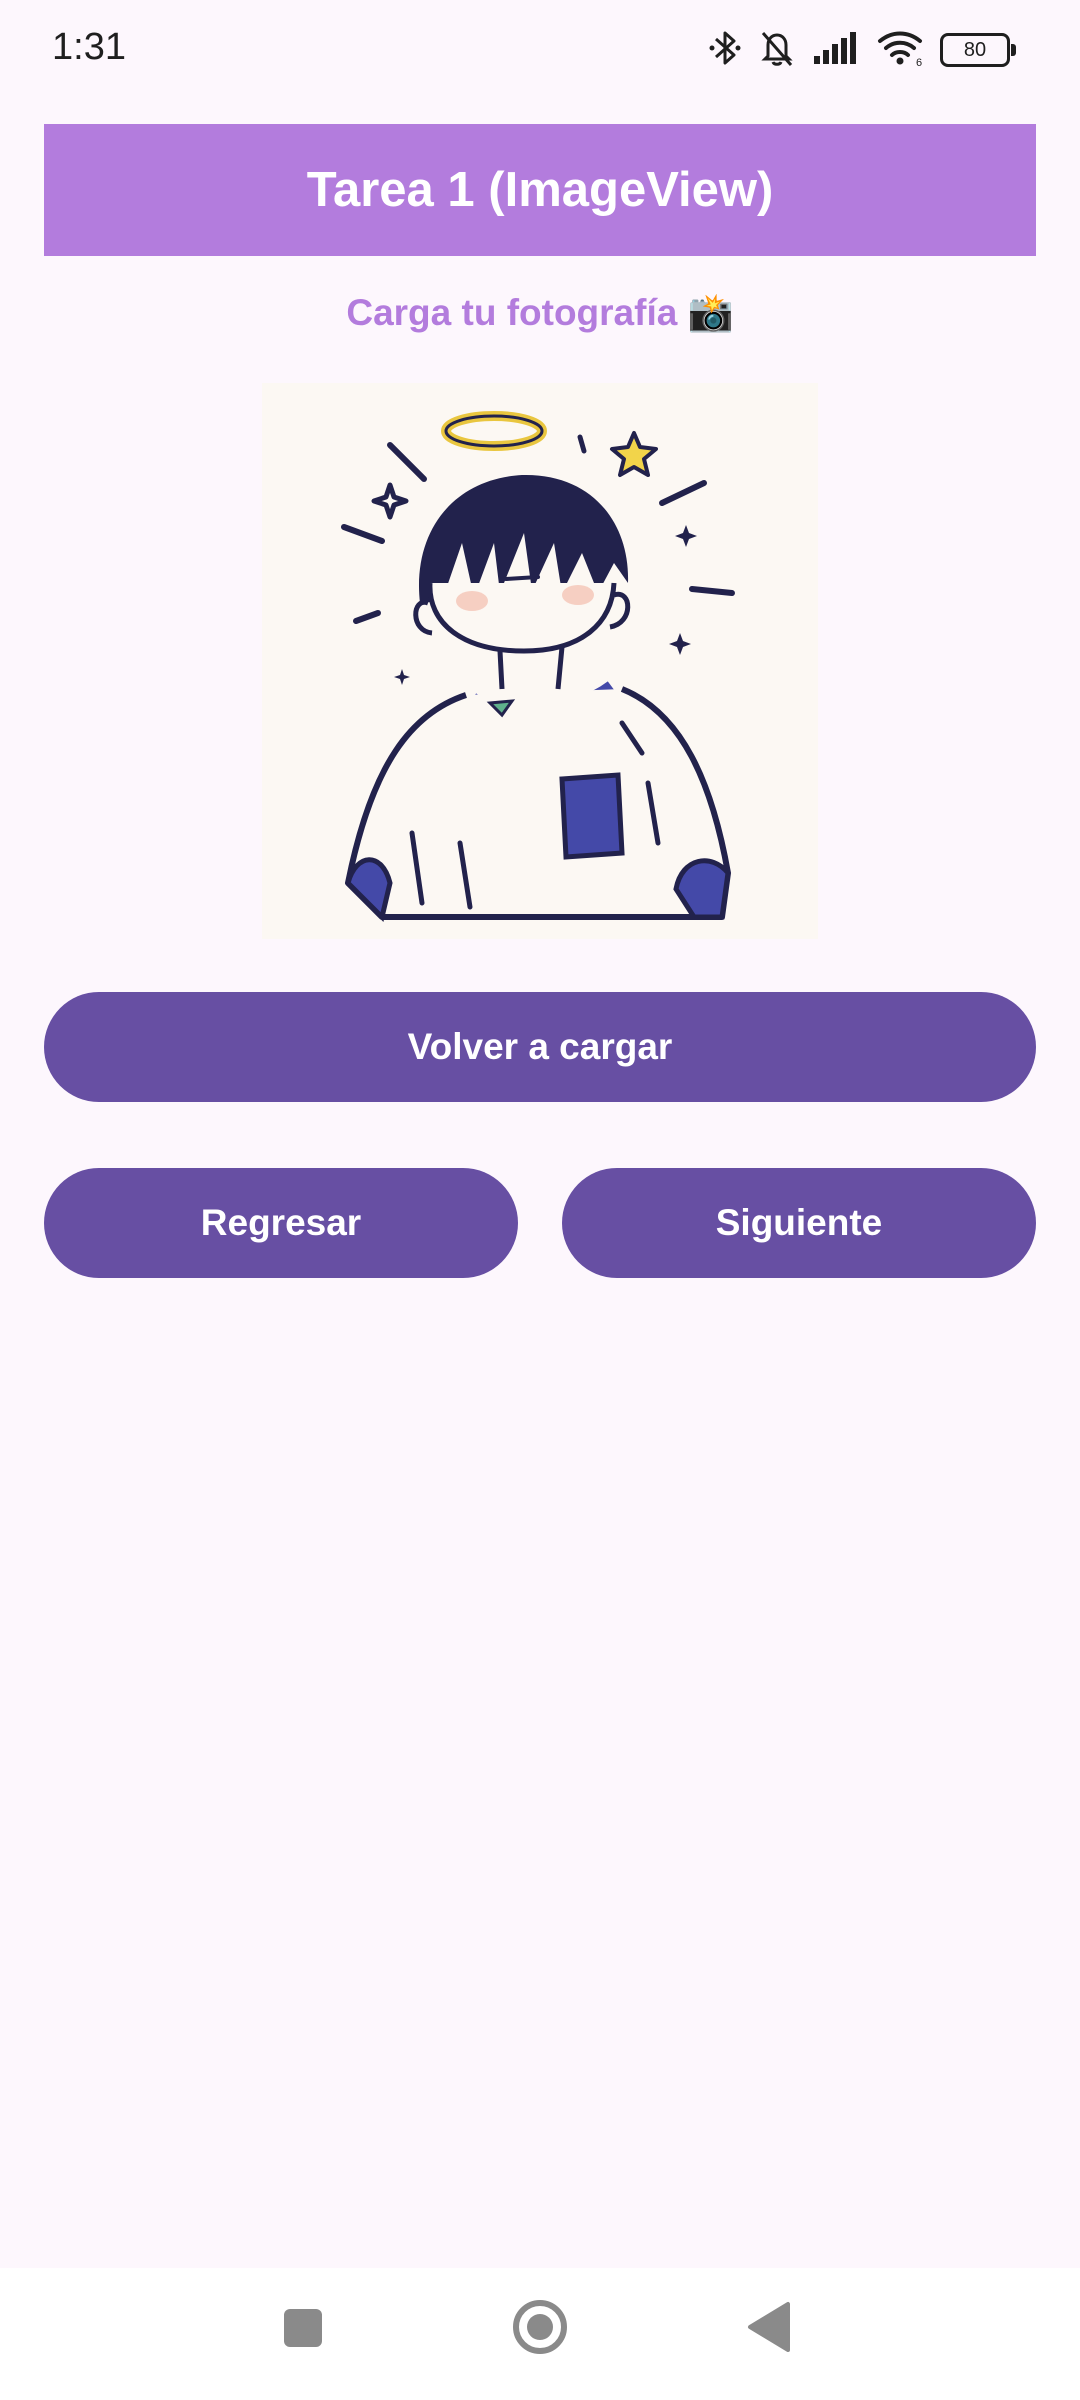 The width and height of the screenshot is (1080, 2400). I want to click on next-button: Siguiente, so click(799, 1223).